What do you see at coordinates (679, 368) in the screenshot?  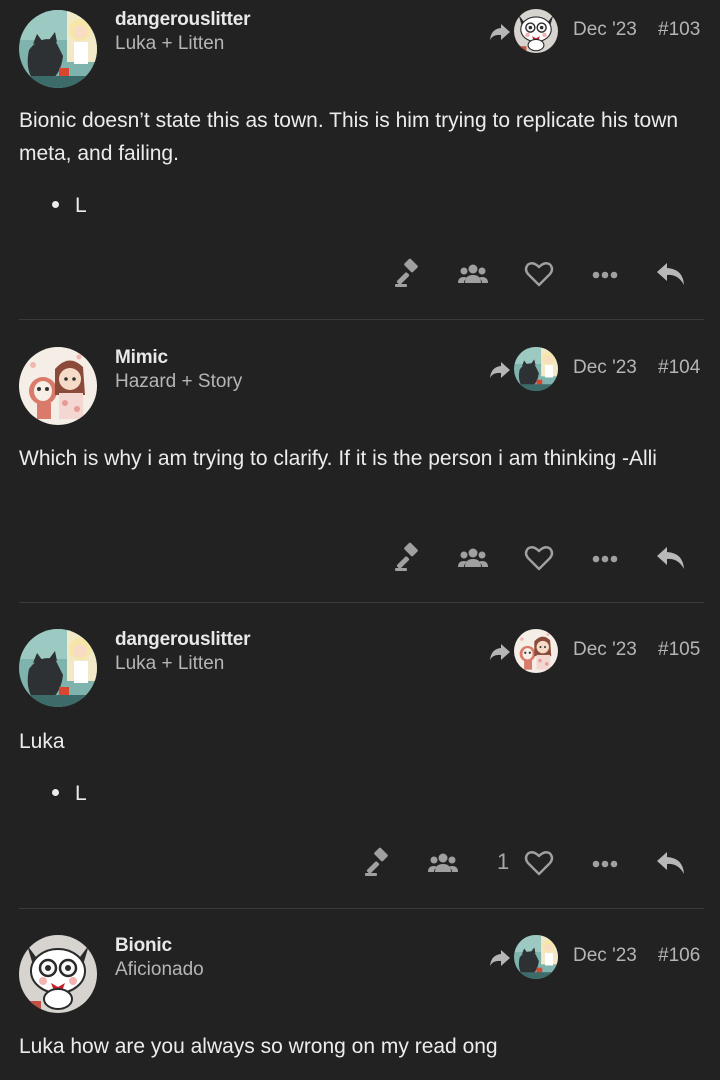 I see `post-number: #104` at bounding box center [679, 368].